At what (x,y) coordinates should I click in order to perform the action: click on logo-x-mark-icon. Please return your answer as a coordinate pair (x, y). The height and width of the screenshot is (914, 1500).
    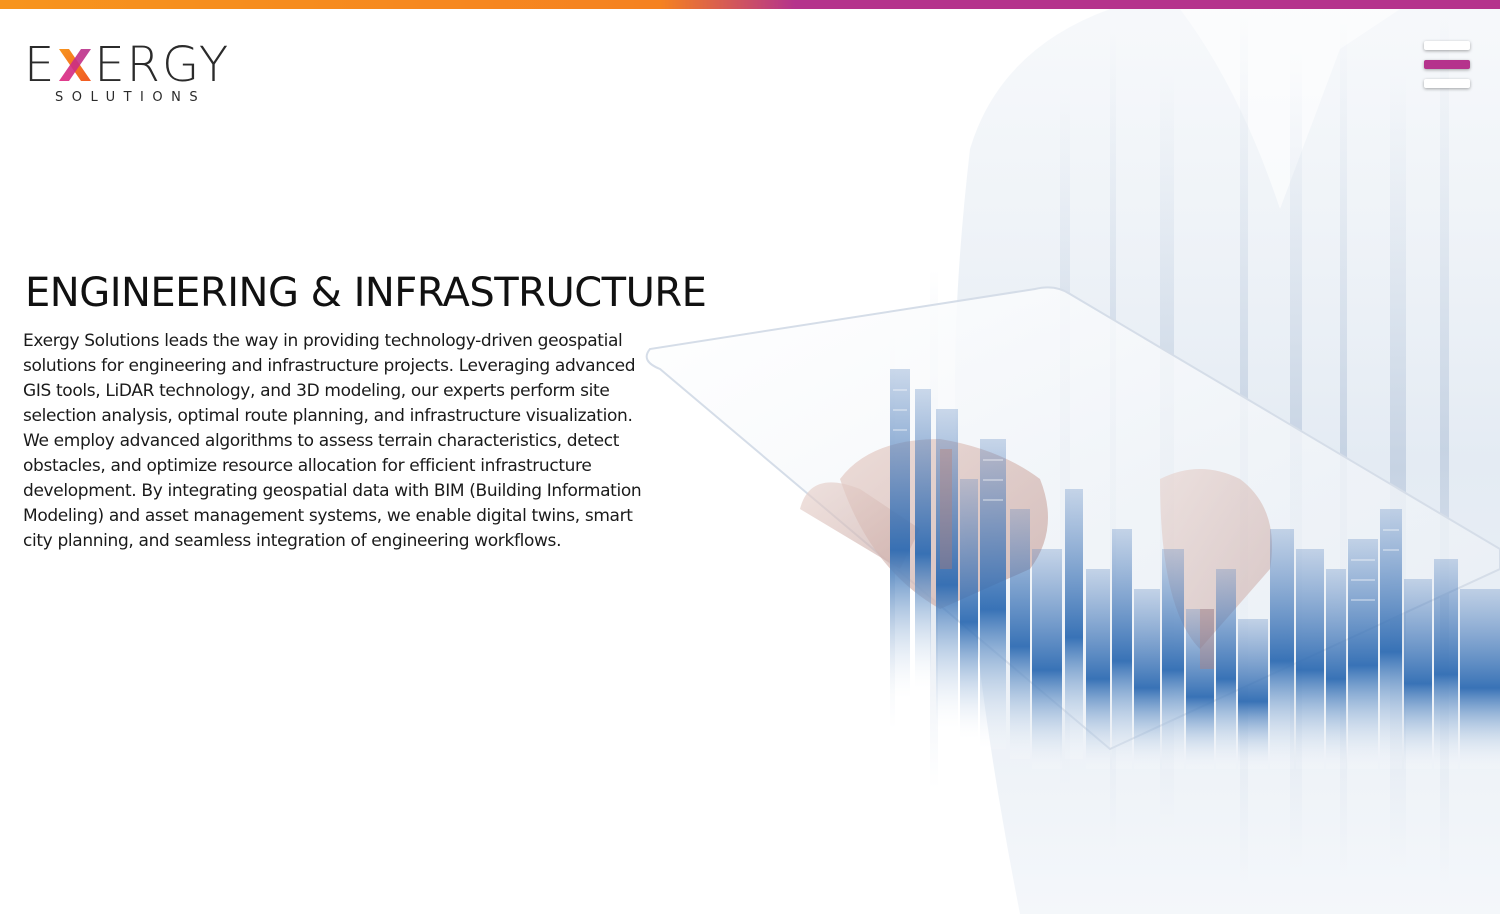
    Looking at the image, I should click on (75, 62).